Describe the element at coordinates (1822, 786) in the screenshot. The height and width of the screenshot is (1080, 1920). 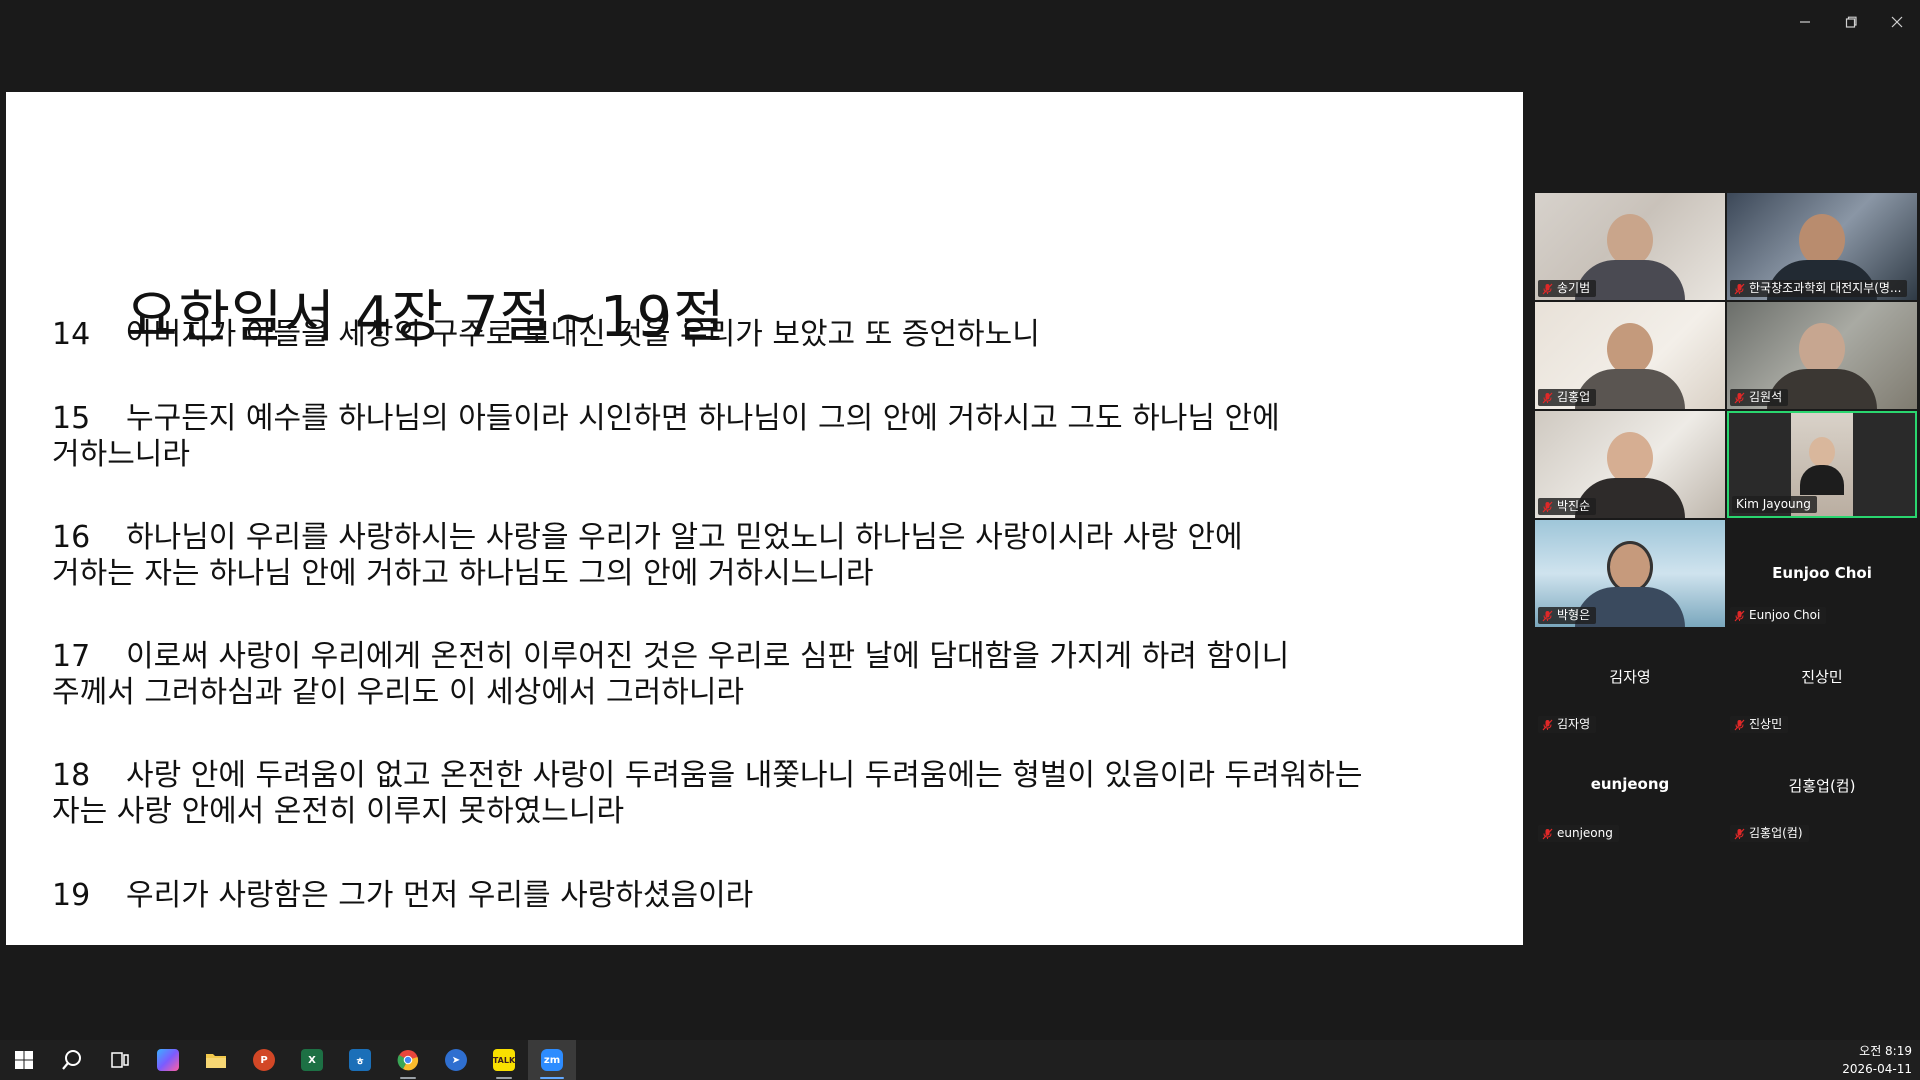
I see `participant-display-name: 김홍업(컴)` at that location.